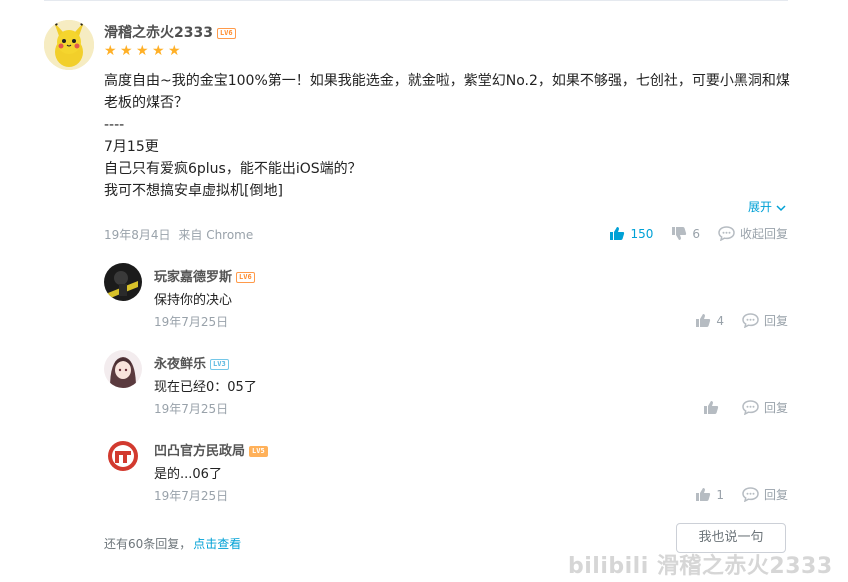 This screenshot has height=582, width=848. Describe the element at coordinates (217, 544) in the screenshot. I see `view-more-link: 点击查看` at that location.